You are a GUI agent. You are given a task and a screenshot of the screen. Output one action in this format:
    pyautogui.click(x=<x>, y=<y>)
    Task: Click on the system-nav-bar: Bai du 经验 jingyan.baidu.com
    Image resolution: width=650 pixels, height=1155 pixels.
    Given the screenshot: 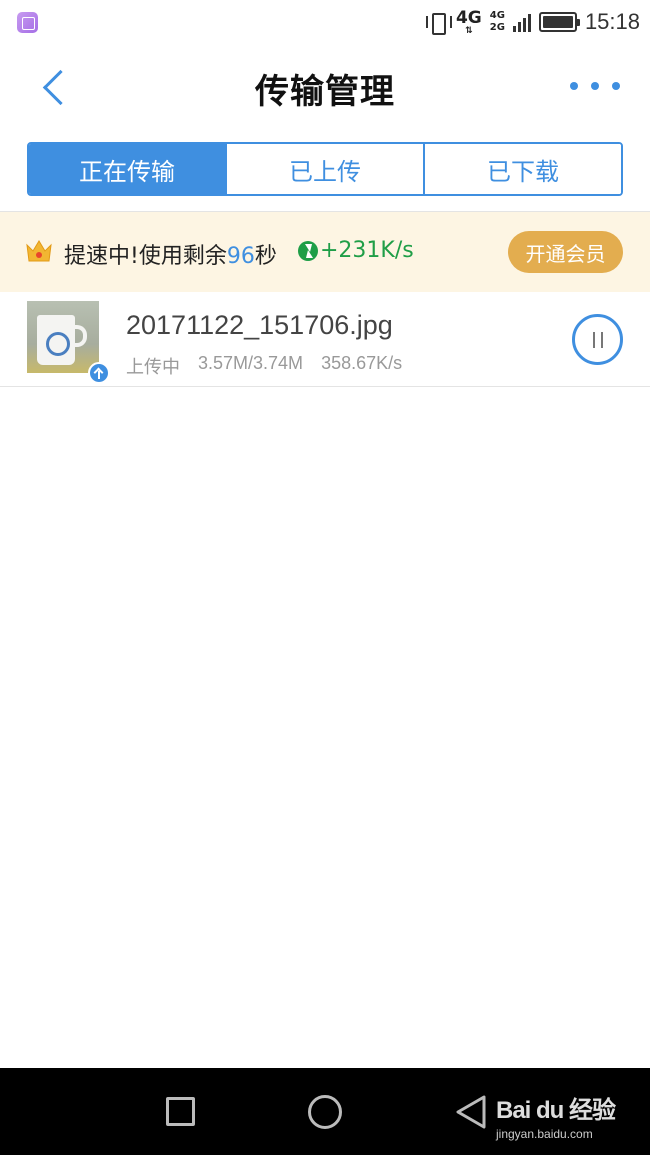 What is the action you would take?
    pyautogui.click(x=325, y=1111)
    